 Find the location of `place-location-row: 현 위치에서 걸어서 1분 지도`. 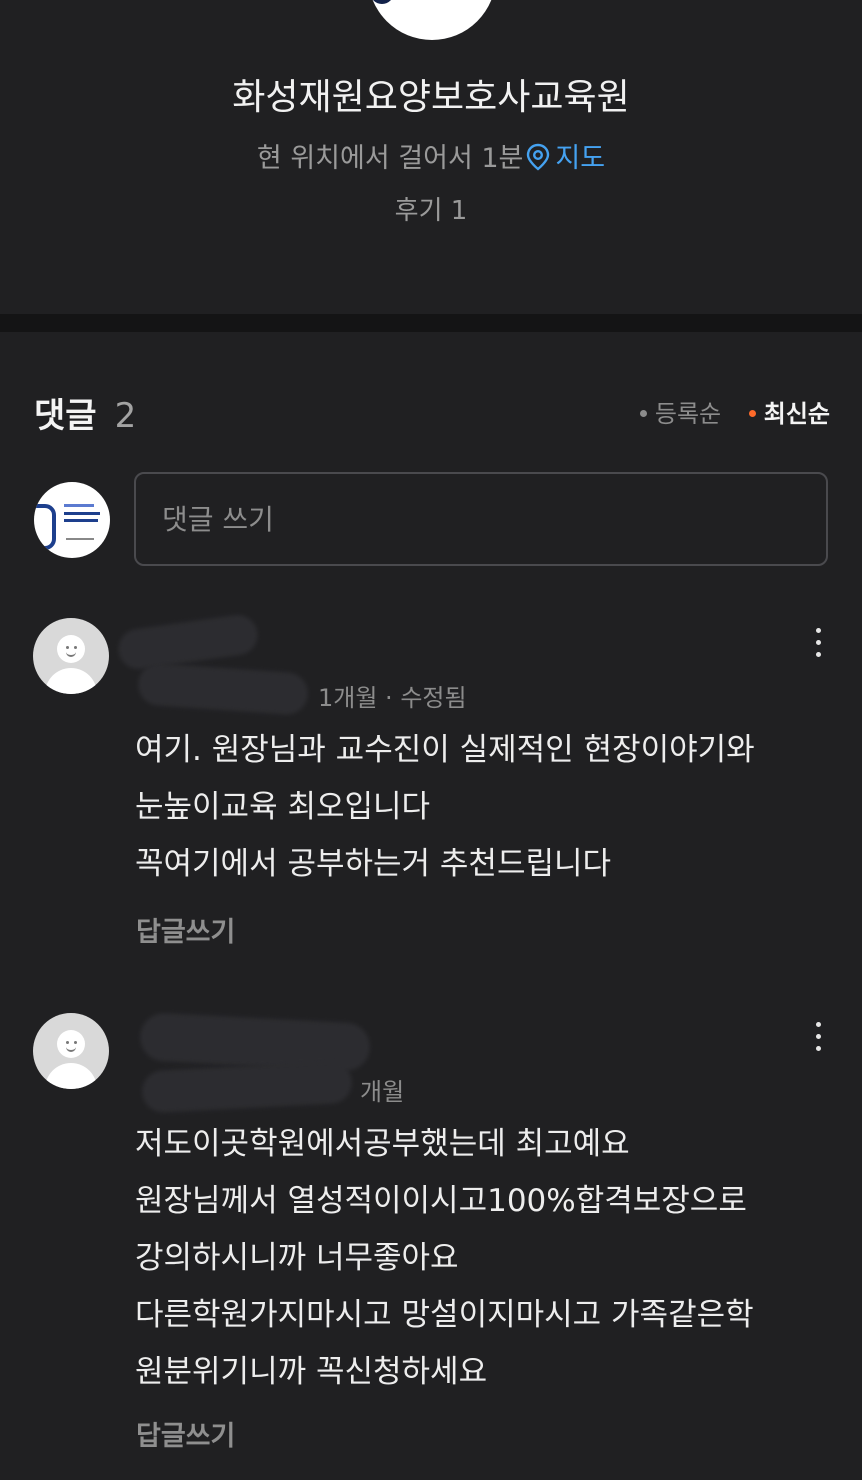

place-location-row: 현 위치에서 걸어서 1분 지도 is located at coordinates (431, 155).